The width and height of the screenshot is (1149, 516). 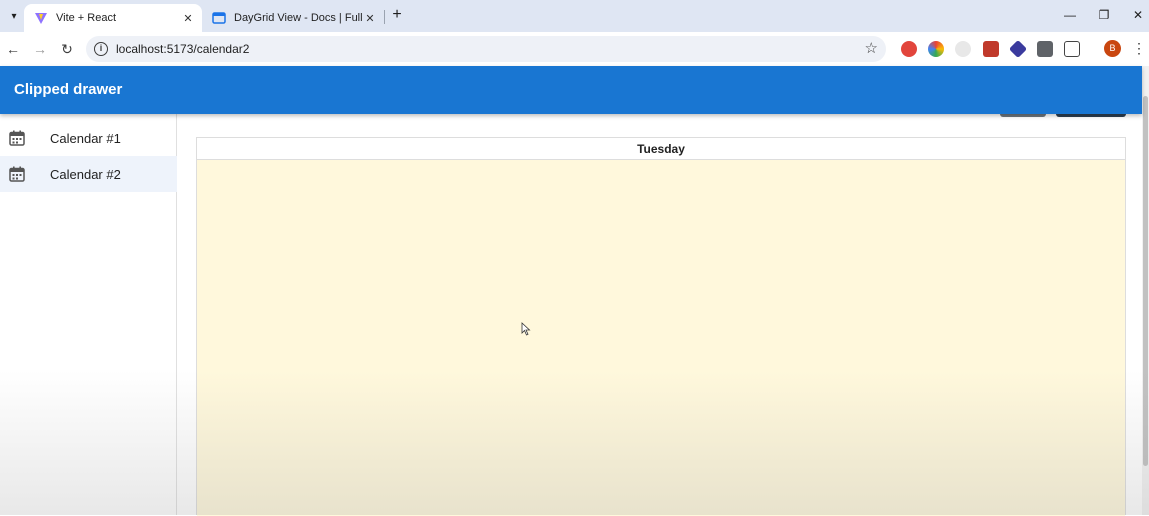 What do you see at coordinates (219, 18) in the screenshot?
I see `fullcalendar-favicon-icon` at bounding box center [219, 18].